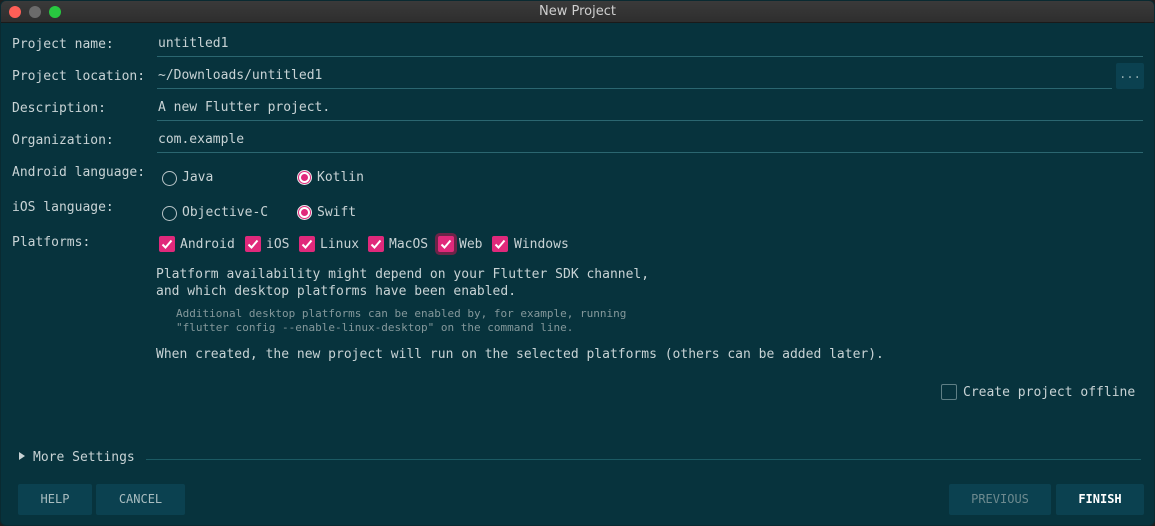 This screenshot has height=526, width=1155. I want to click on checkbox-android-label: Android, so click(207, 244).